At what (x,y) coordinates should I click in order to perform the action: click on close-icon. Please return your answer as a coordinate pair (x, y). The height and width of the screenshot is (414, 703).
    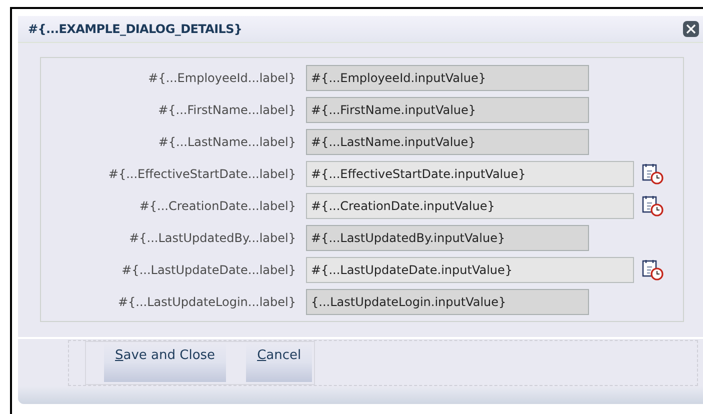
    Looking at the image, I should click on (691, 29).